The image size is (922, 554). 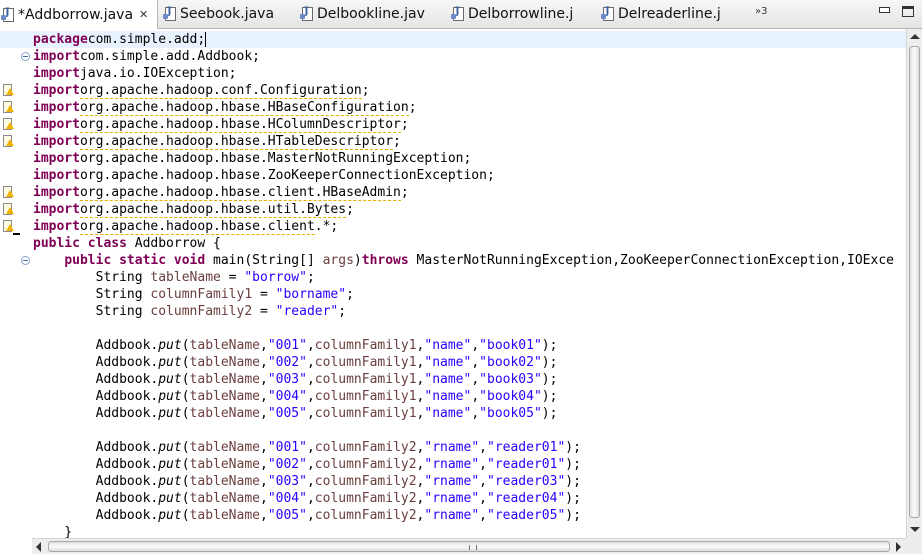 What do you see at coordinates (218, 14) in the screenshot?
I see `tab-seebook: Seebook.java` at bounding box center [218, 14].